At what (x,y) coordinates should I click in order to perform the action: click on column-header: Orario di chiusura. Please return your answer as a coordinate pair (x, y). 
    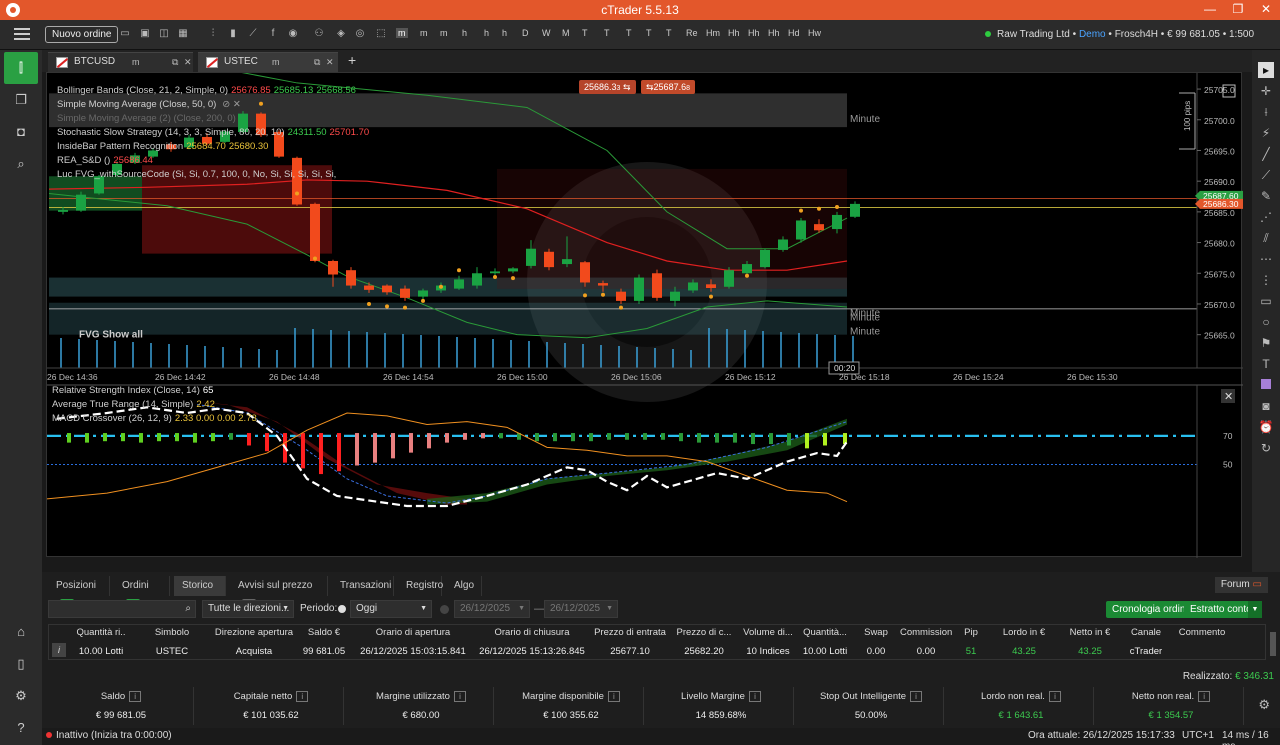
    Looking at the image, I should click on (532, 632).